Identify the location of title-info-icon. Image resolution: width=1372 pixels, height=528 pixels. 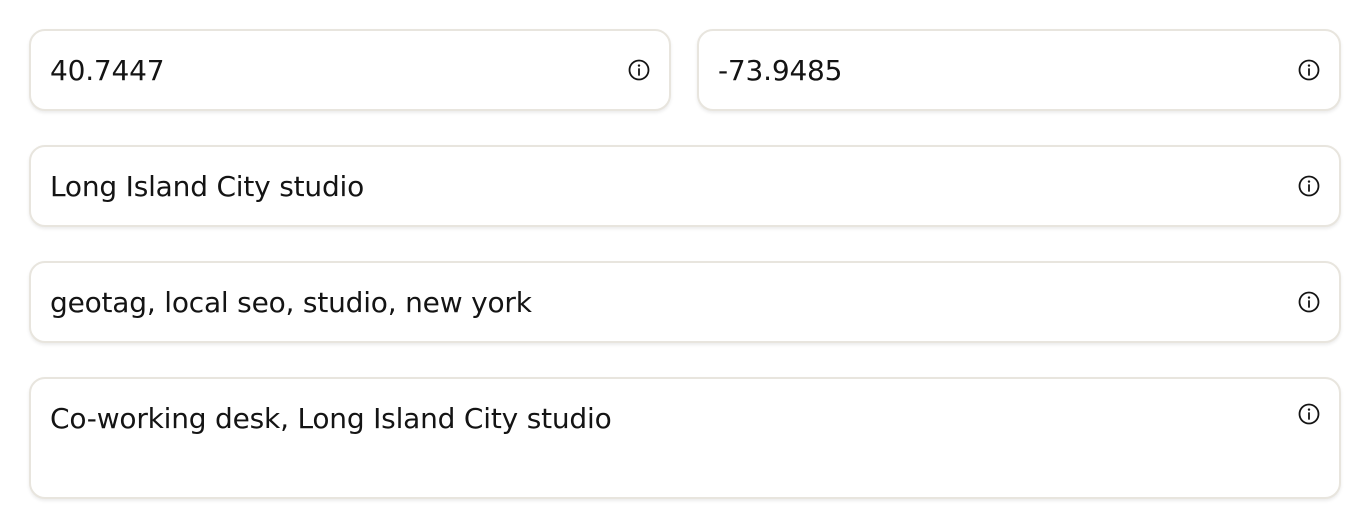
(1309, 186).